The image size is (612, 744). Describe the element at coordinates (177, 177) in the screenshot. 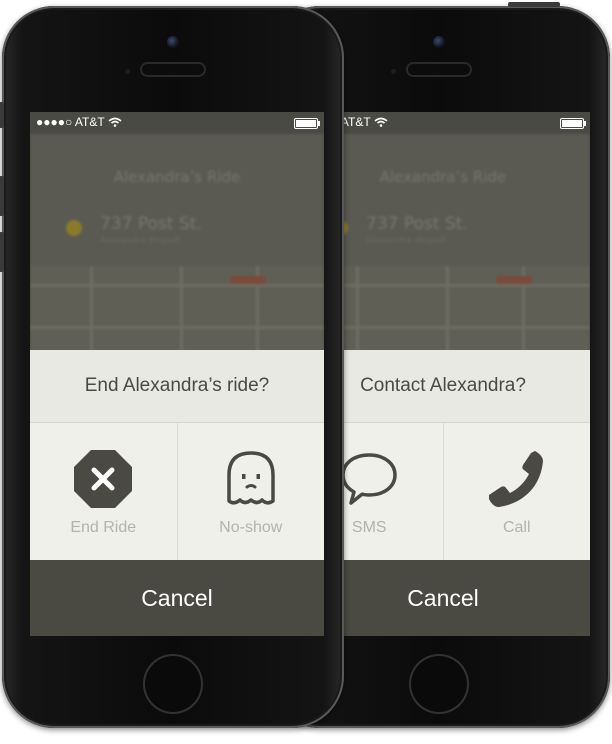

I see `ride-title: Alexandra’s Ride` at that location.